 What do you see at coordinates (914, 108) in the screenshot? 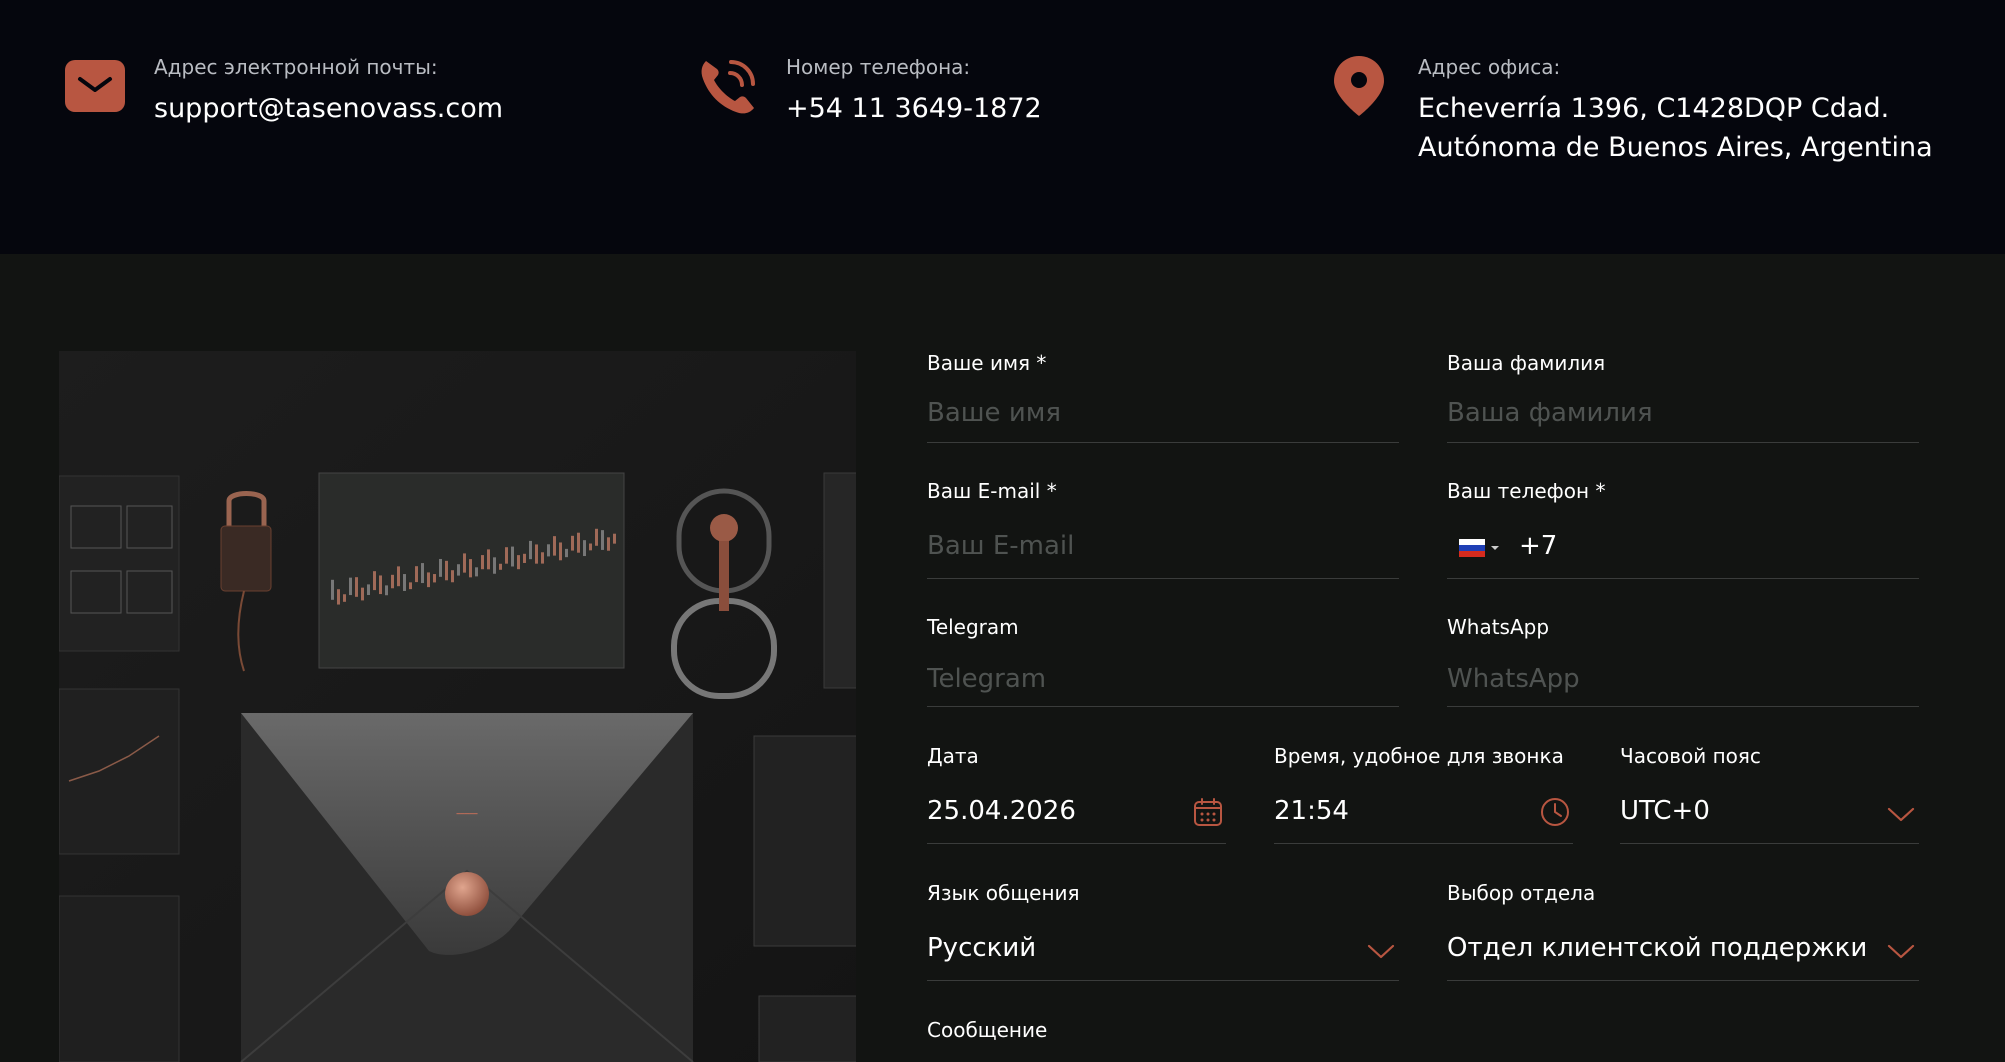
I see `phone-value: +54 11 3649-1872` at bounding box center [914, 108].